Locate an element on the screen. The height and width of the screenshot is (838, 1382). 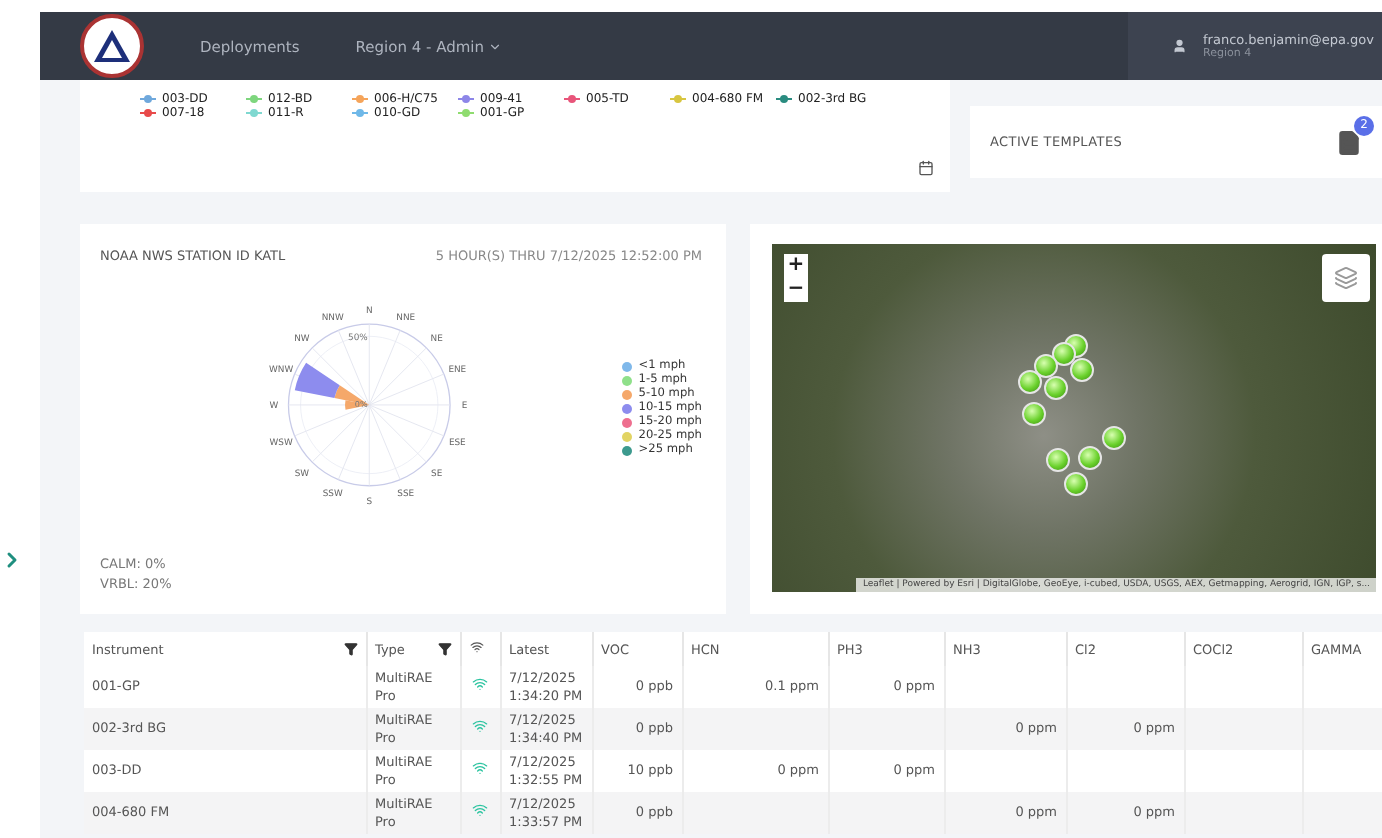
signal-icon is located at coordinates (476, 647).